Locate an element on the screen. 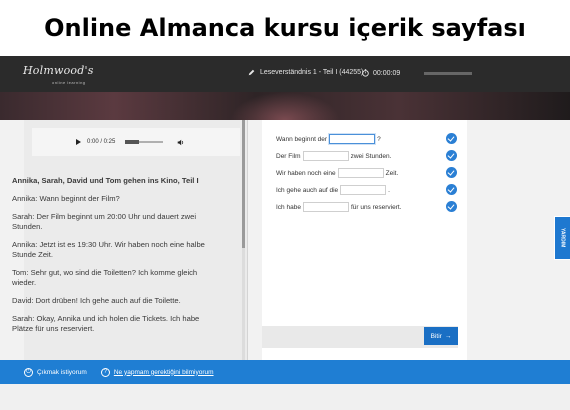 This screenshot has width=570, height=410. quit-button: ⏻ Çıkmak istiyorum is located at coordinates (55, 372).